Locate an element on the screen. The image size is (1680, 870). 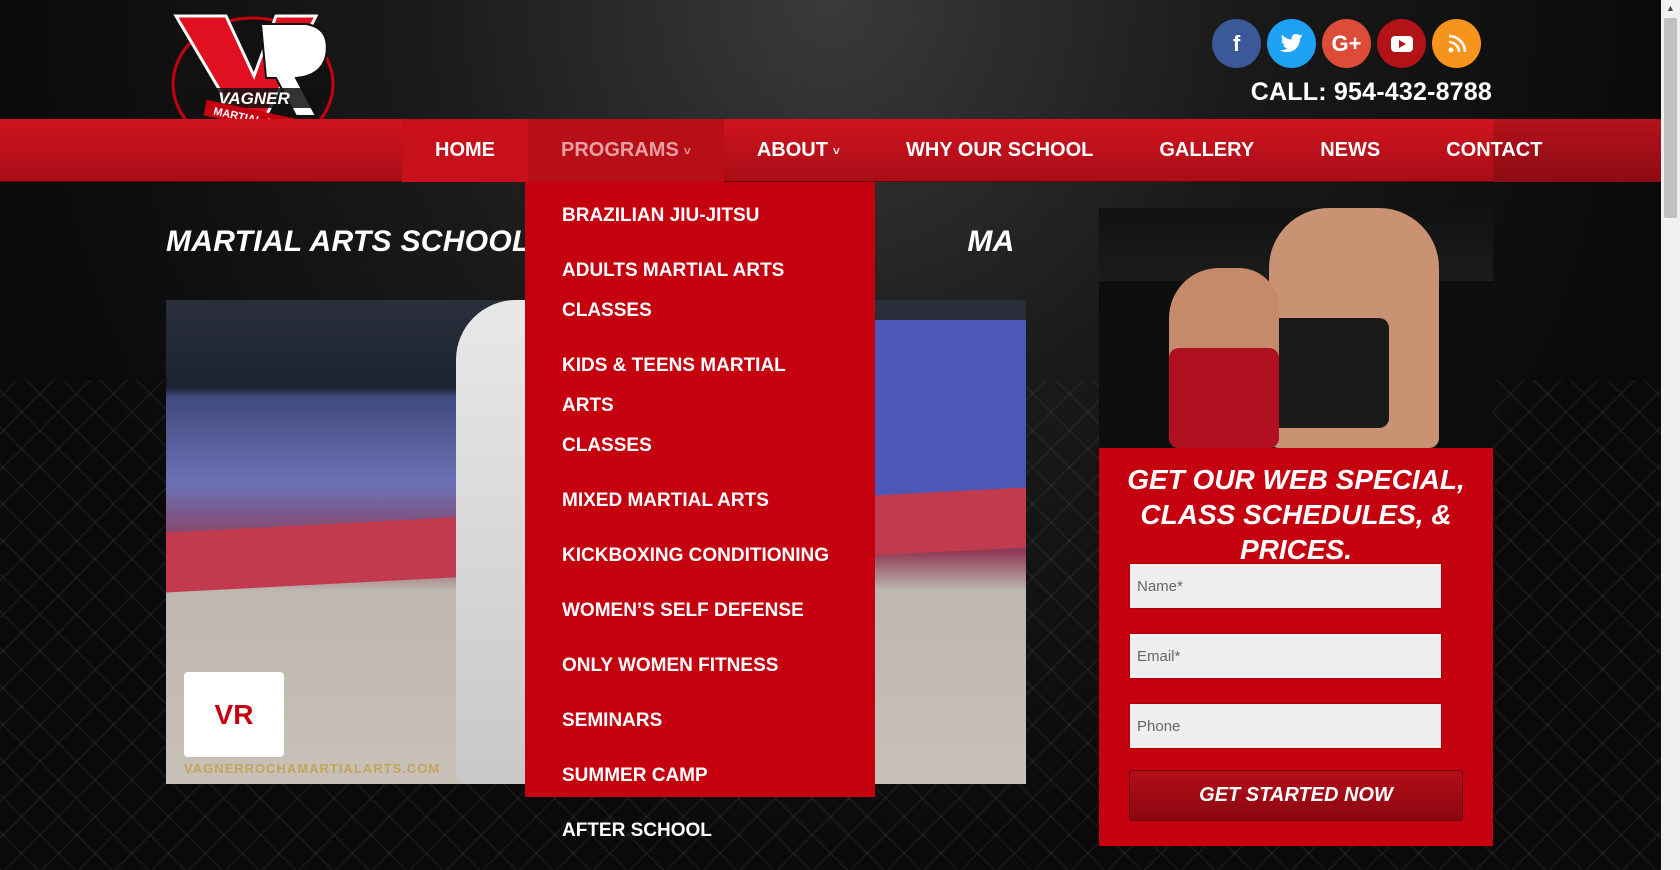
nav-item-gallery: GALLERY is located at coordinates (1206, 150).